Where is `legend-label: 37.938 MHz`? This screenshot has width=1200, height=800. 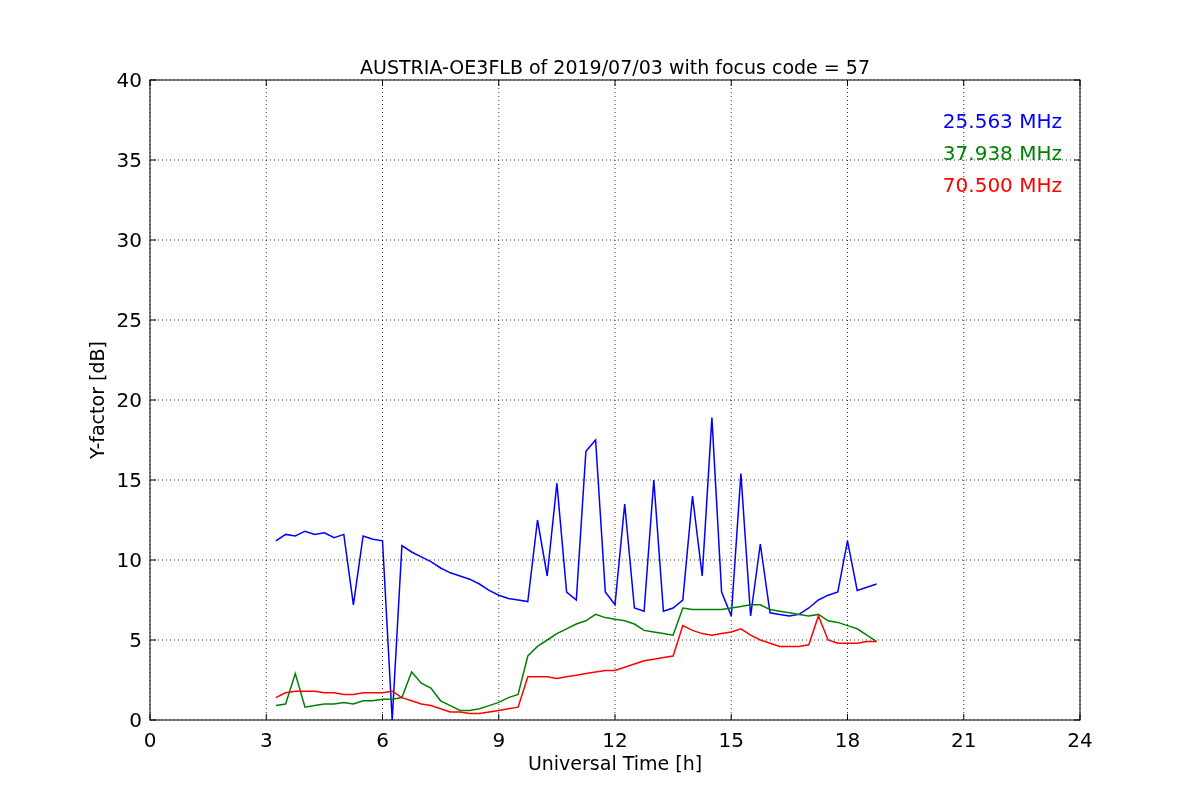 legend-label: 37.938 MHz is located at coordinates (1002, 153).